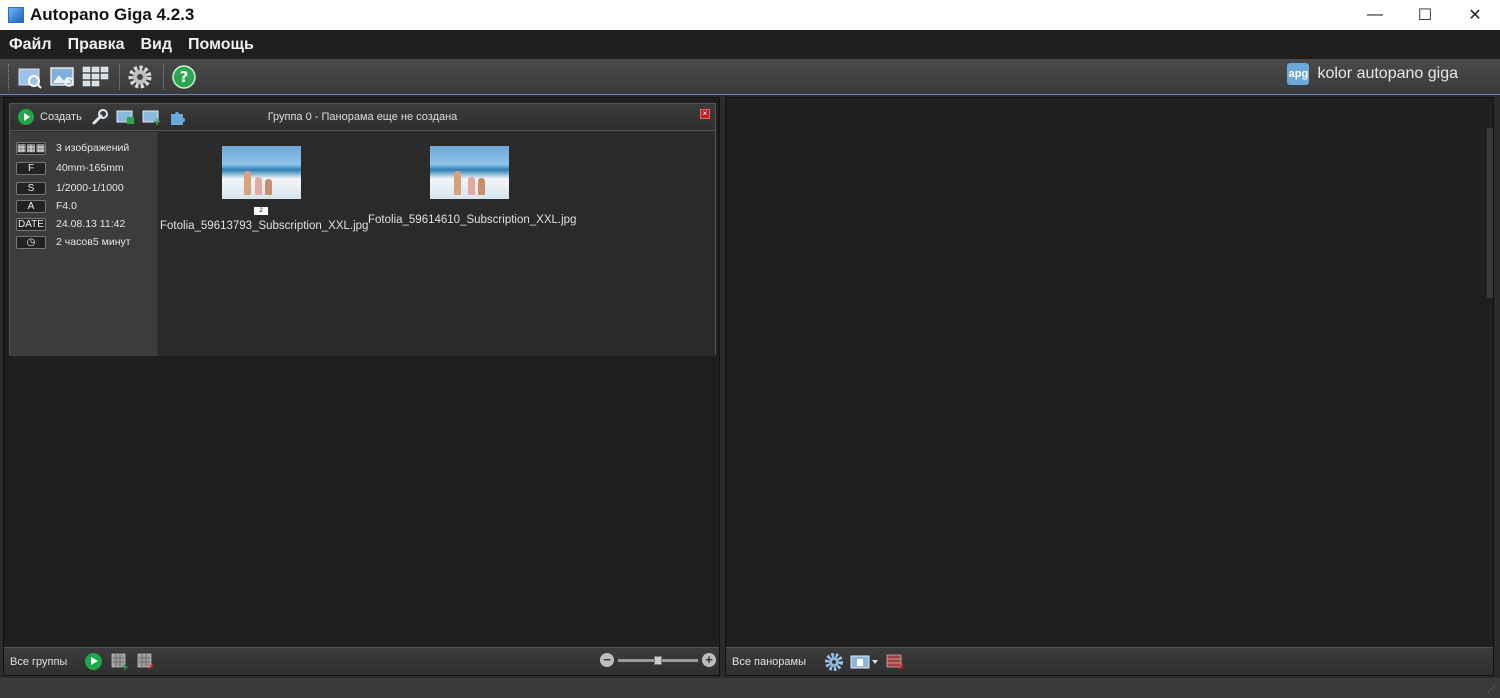 The height and width of the screenshot is (698, 1500). What do you see at coordinates (96, 45) in the screenshot?
I see `menu-edit: Правка` at bounding box center [96, 45].